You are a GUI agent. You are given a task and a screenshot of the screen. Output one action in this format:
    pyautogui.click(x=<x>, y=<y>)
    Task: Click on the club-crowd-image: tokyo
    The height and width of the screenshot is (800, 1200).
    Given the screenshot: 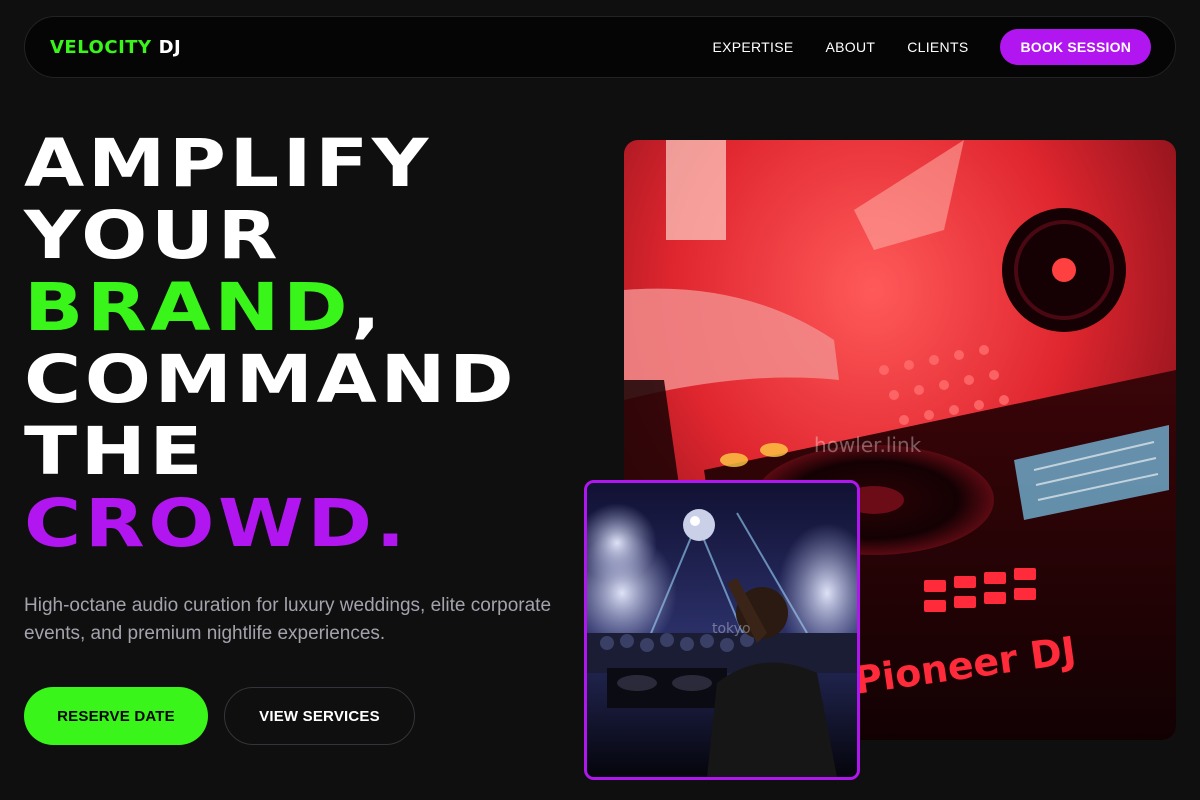 What is the action you would take?
    pyautogui.click(x=722, y=630)
    